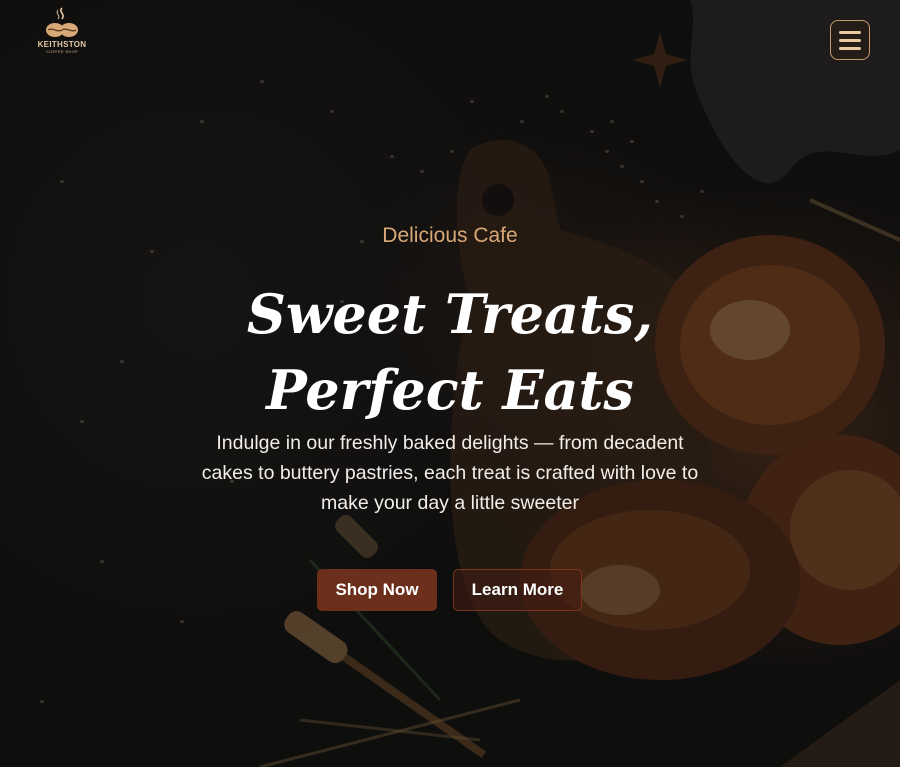 Image resolution: width=900 pixels, height=767 pixels. Describe the element at coordinates (62, 51) in the screenshot. I see `brand-subtitle: COFFEE SHOP` at that location.